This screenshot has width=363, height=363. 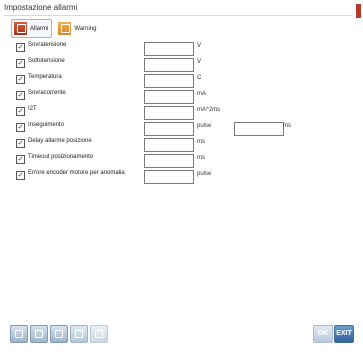 What do you see at coordinates (32, 109) in the screenshot?
I see `alarm-label: I2T` at bounding box center [32, 109].